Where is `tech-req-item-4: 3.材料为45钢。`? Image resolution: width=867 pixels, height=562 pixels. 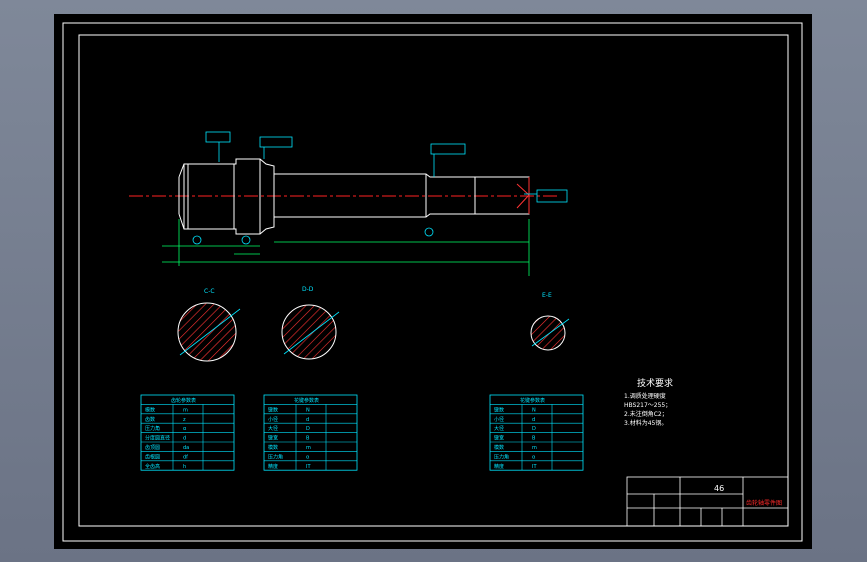
tech-req-item-4: 3.材料为45钢。 is located at coordinates (645, 423).